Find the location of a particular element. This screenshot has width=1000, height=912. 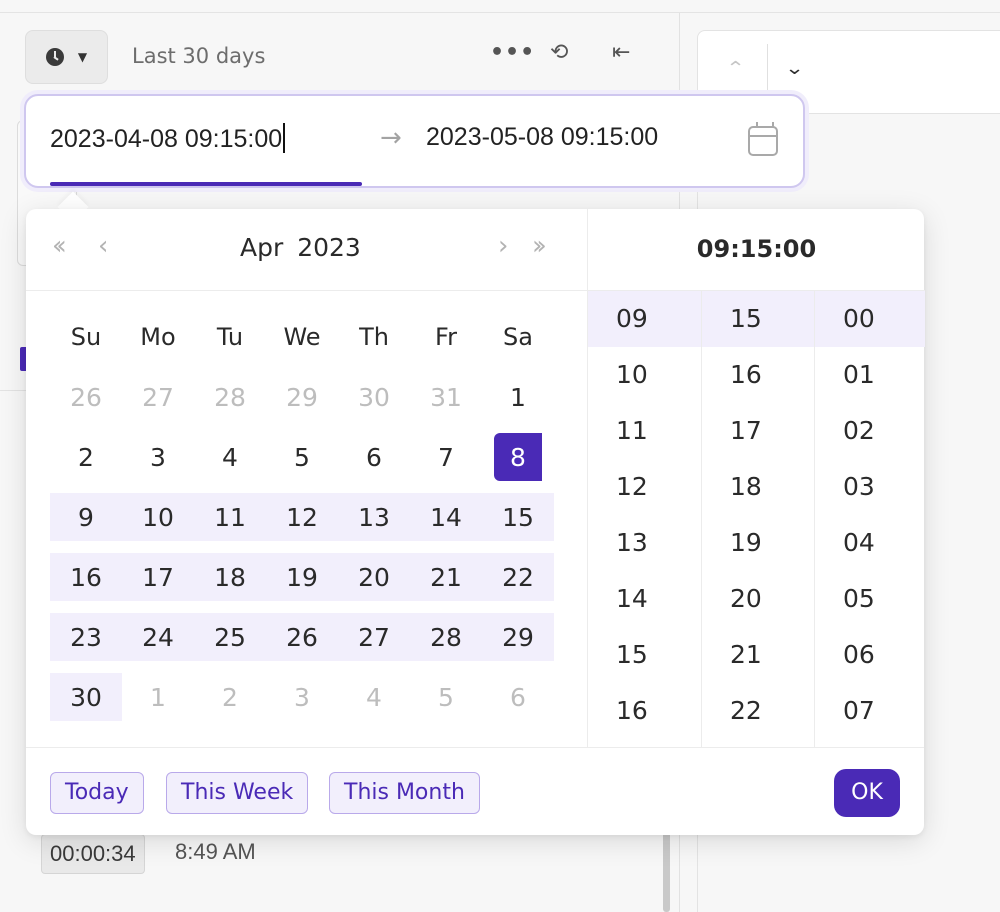

calendar-icon is located at coordinates (763, 139).